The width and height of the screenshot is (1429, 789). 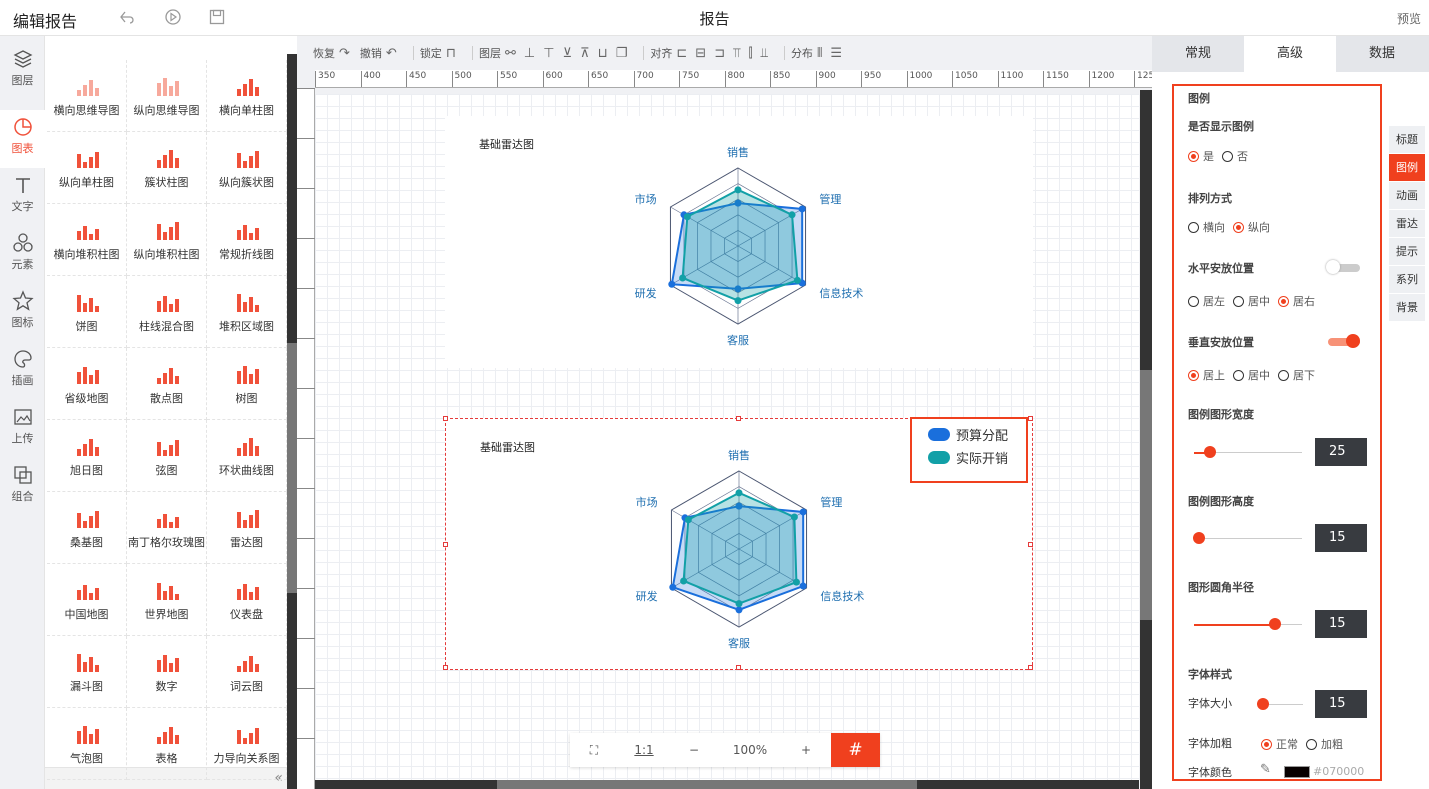 I want to click on lock-button: 锁定 ⊓, so click(x=440, y=53).